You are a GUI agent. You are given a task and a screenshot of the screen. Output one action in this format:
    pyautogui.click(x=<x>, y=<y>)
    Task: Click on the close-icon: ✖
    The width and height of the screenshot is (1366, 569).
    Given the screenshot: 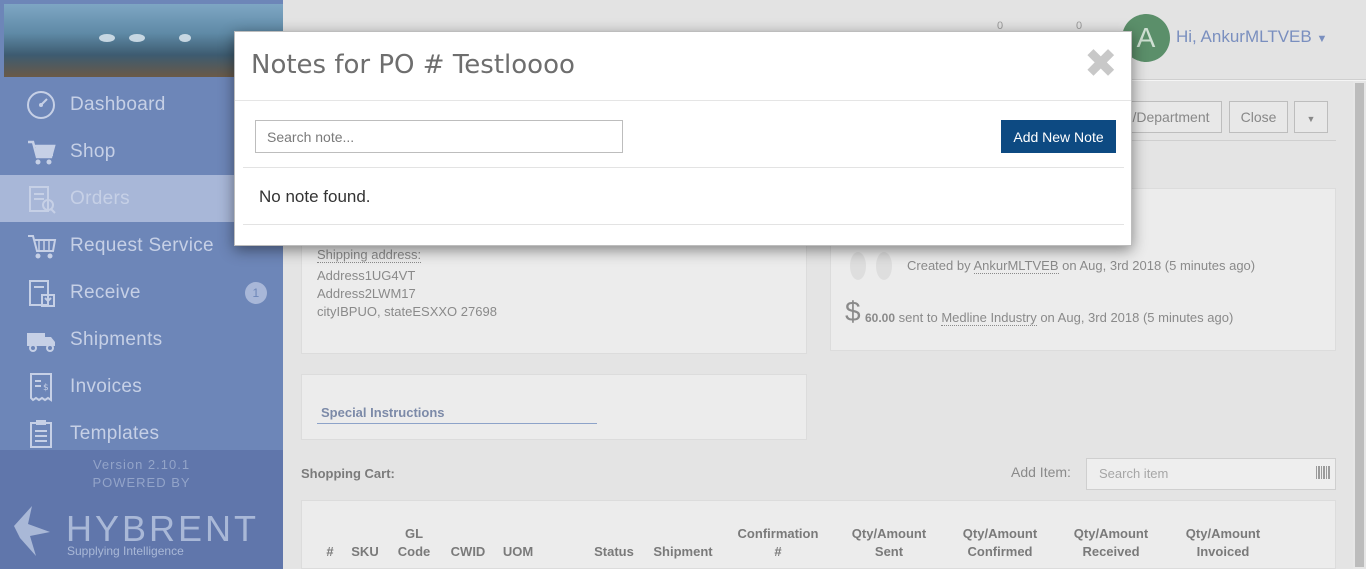 What is the action you would take?
    pyautogui.click(x=1101, y=64)
    